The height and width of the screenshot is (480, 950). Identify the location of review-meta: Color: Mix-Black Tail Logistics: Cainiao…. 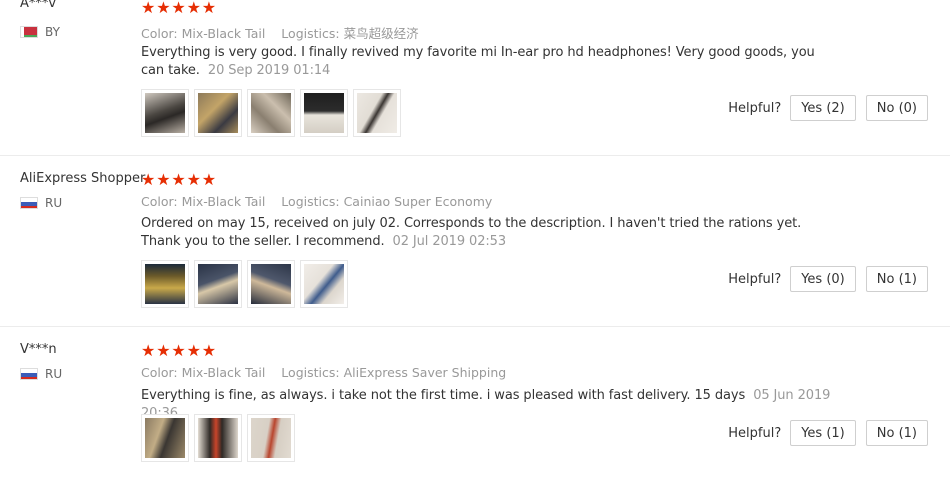
(322, 201).